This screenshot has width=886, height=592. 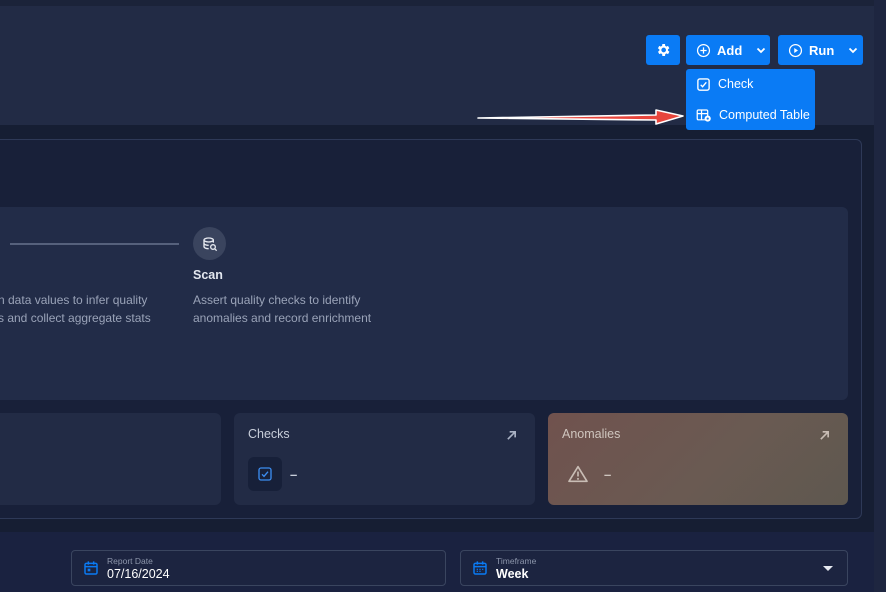 What do you see at coordinates (591, 434) in the screenshot?
I see `anomalies-card-title: Anomalies` at bounding box center [591, 434].